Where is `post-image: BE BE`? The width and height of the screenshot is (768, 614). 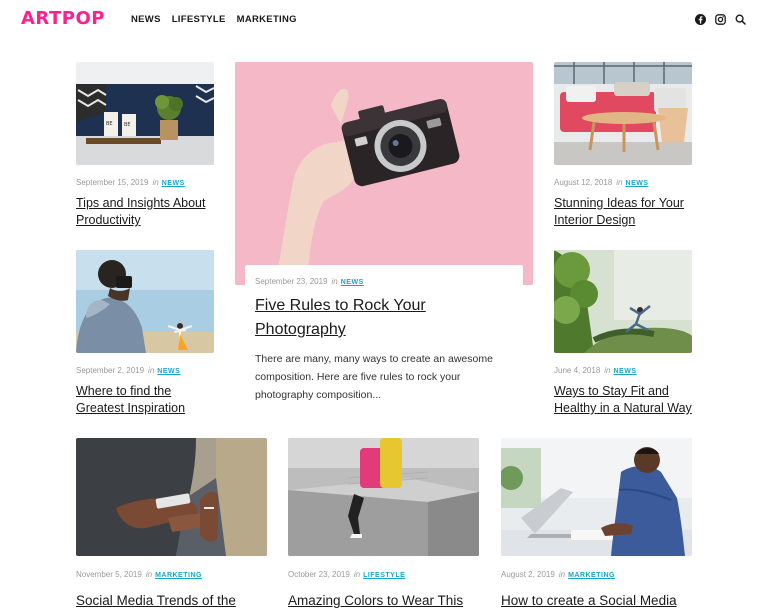 post-image: BE BE is located at coordinates (145, 113).